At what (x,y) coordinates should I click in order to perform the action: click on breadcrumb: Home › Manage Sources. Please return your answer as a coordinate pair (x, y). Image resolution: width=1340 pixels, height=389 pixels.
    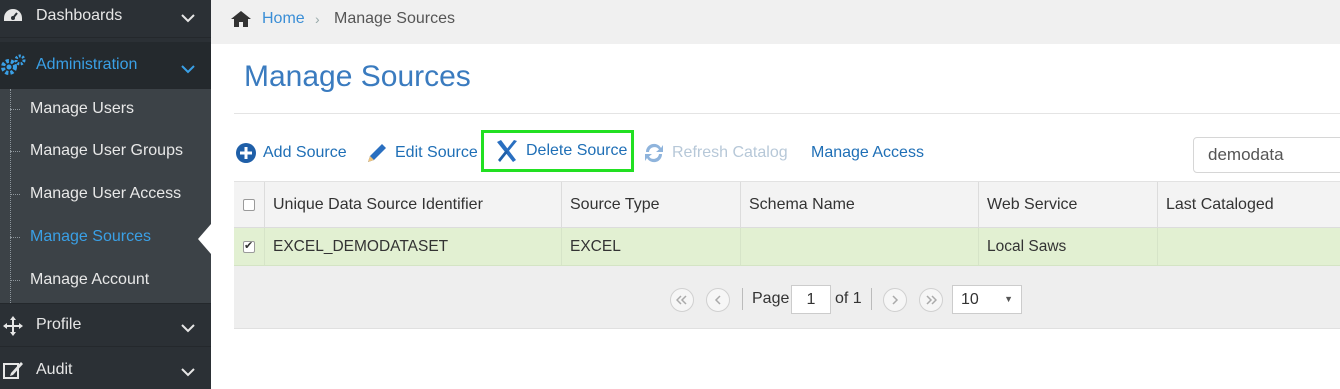
    Looking at the image, I should click on (775, 22).